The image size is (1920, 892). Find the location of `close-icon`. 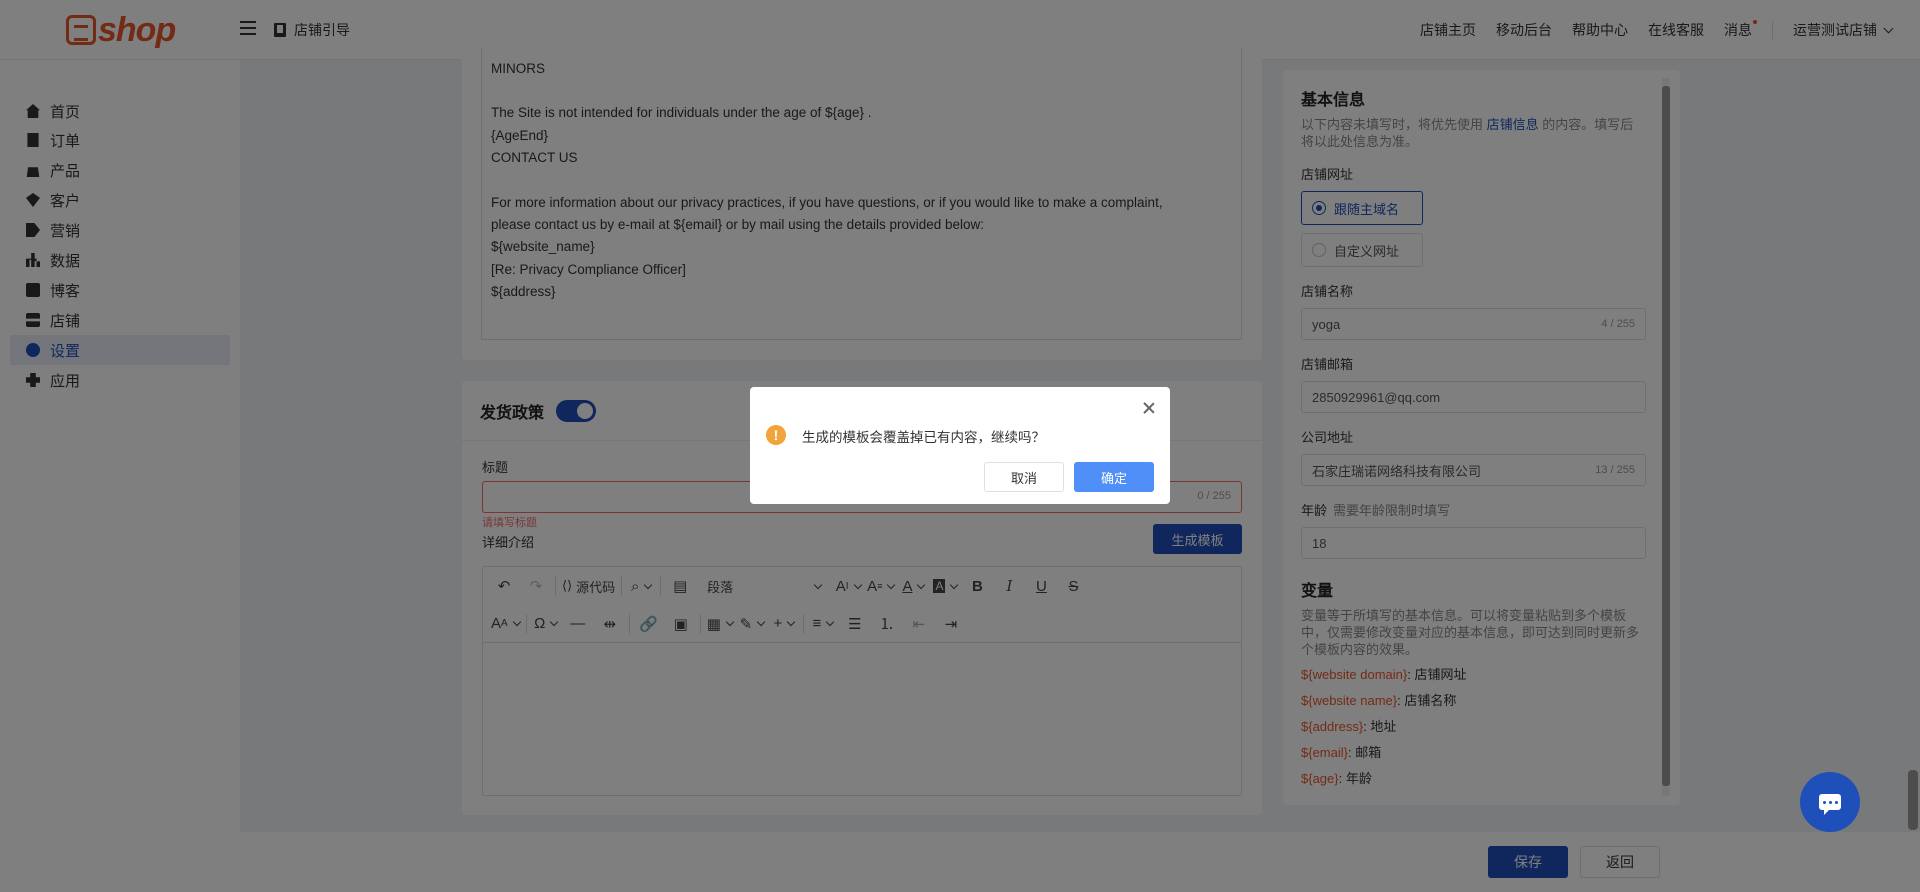

close-icon is located at coordinates (1149, 408).